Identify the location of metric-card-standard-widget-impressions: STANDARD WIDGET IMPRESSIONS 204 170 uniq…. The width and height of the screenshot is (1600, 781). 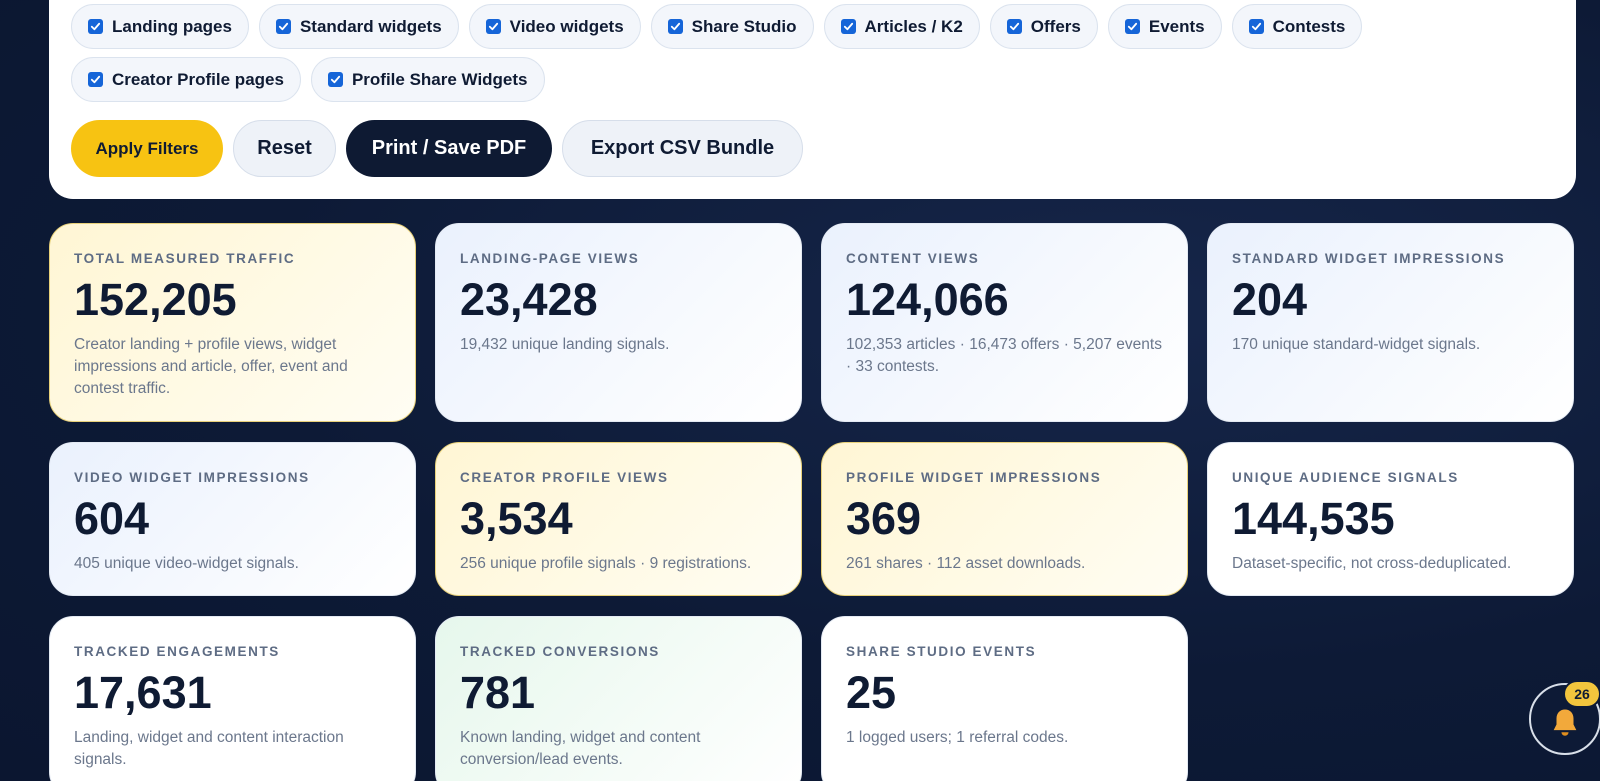
(1390, 322).